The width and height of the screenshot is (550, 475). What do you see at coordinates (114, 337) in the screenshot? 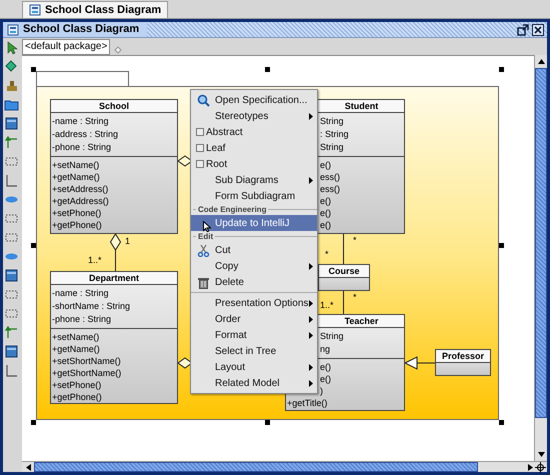
I see `class-box: Department -name : String -shortName : String -phone : String +setName() +getName() +setShortName() +getShortName() +setPhone() +getPhone()` at bounding box center [114, 337].